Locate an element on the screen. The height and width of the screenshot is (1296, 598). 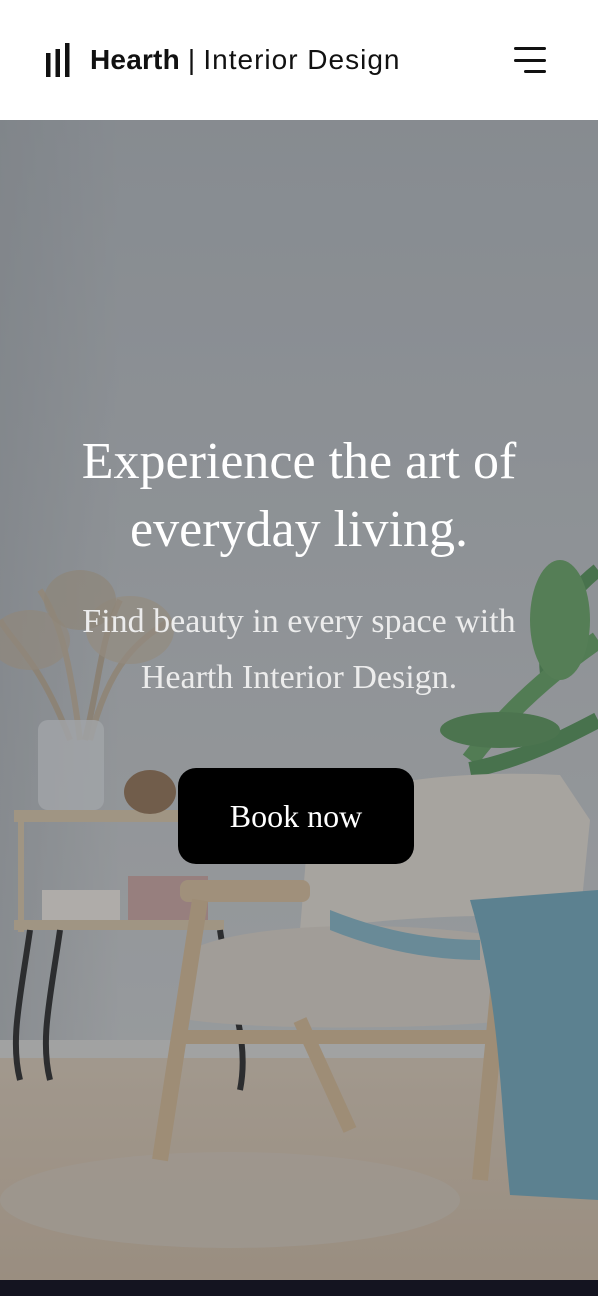
hamburger-menu-icon is located at coordinates (530, 48).